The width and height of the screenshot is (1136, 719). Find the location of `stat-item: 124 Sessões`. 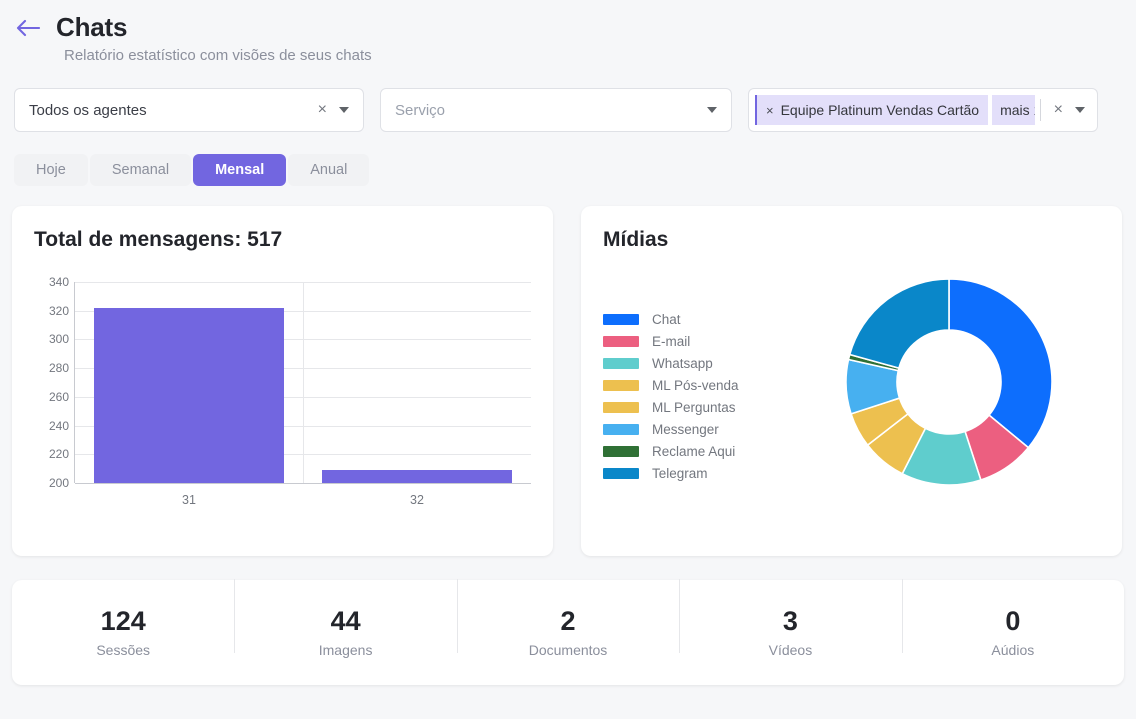

stat-item: 124 Sessões is located at coordinates (123, 632).